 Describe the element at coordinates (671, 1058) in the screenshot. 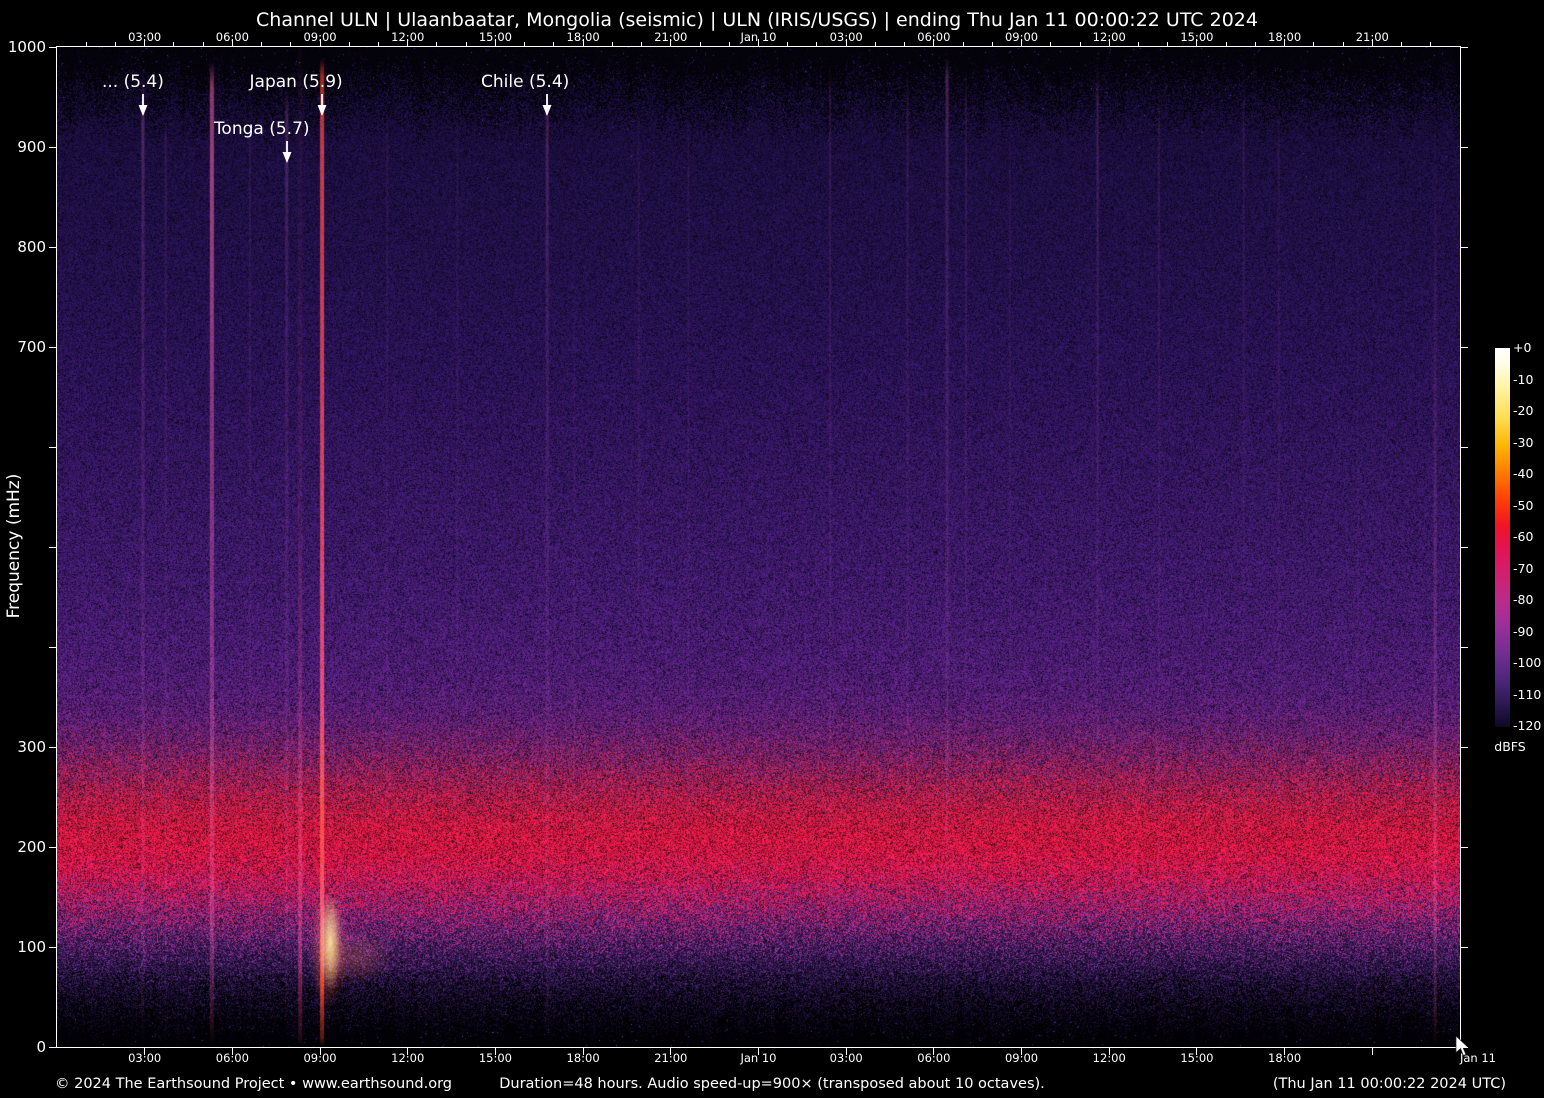

I see `x-axis-label-bottom: 21:00` at that location.